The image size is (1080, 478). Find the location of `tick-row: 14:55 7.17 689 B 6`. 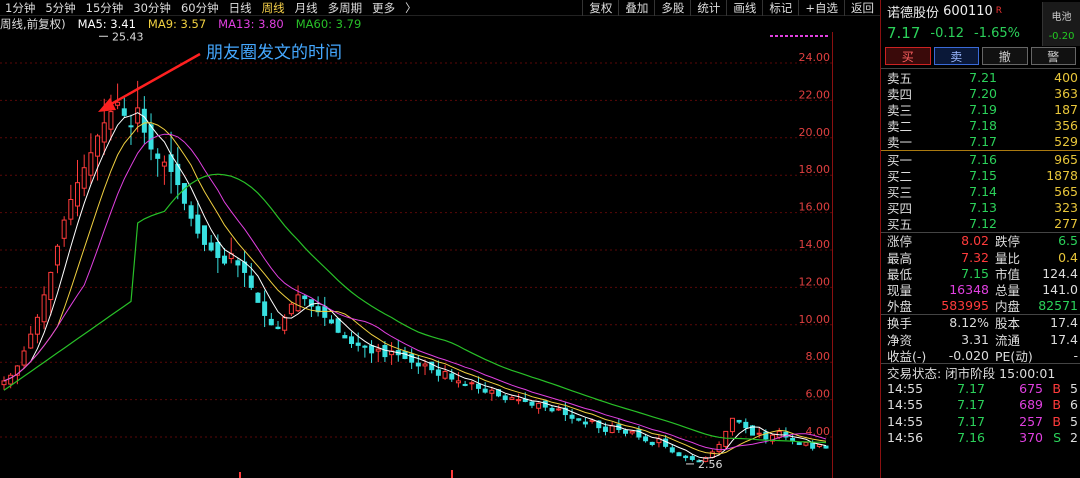

tick-row: 14:55 7.17 689 B 6 is located at coordinates (980, 405).